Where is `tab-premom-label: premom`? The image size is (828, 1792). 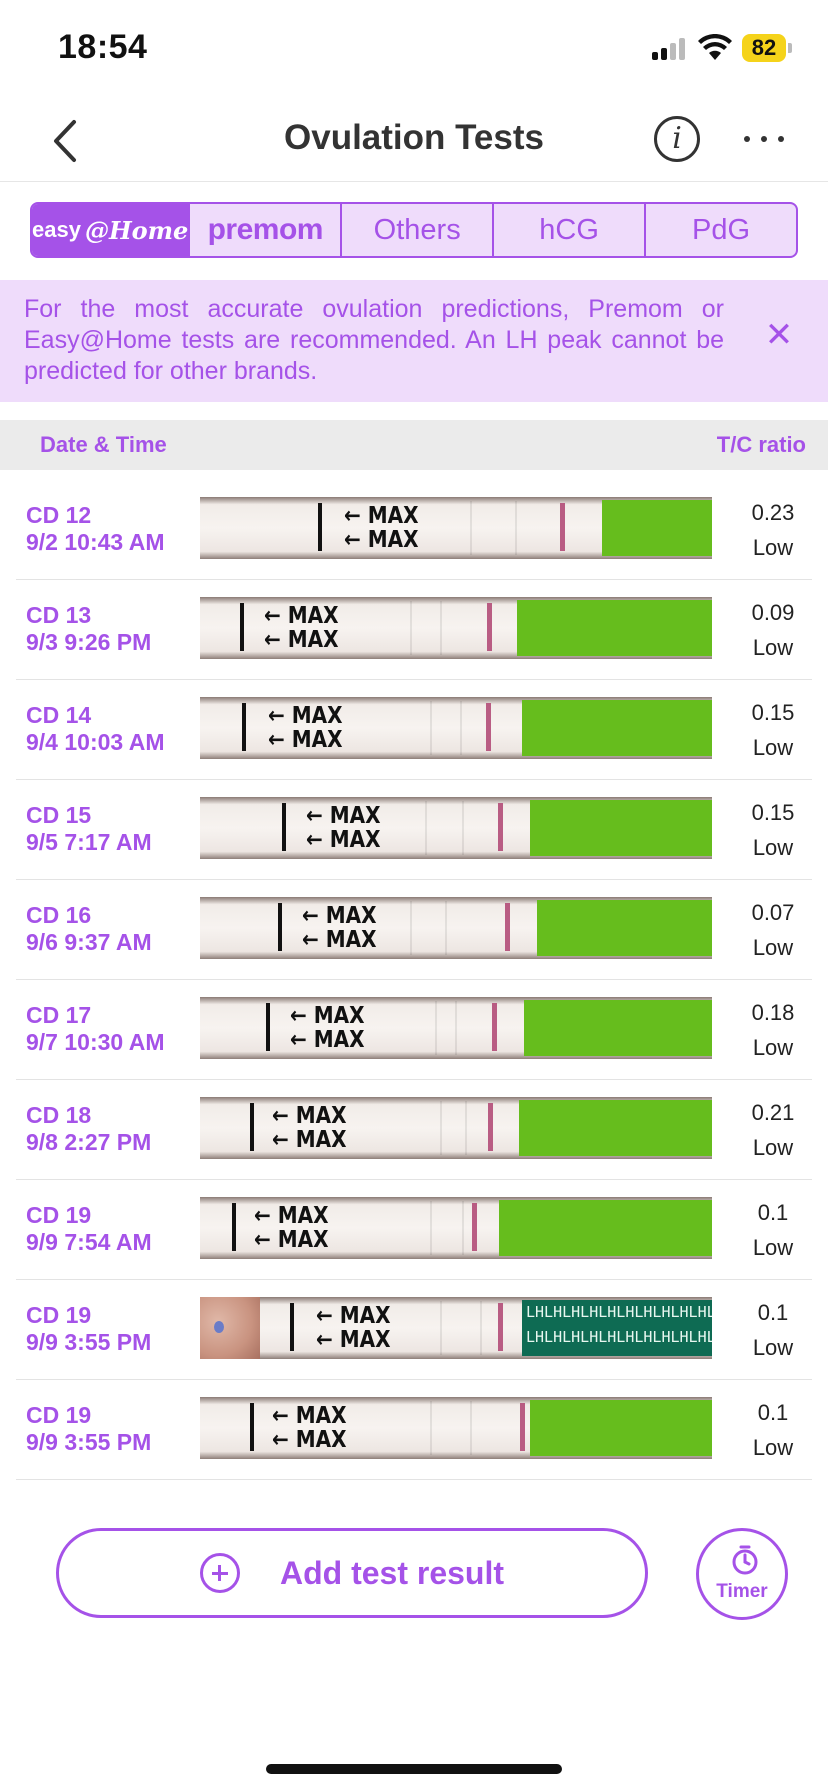 tab-premom-label: premom is located at coordinates (265, 229).